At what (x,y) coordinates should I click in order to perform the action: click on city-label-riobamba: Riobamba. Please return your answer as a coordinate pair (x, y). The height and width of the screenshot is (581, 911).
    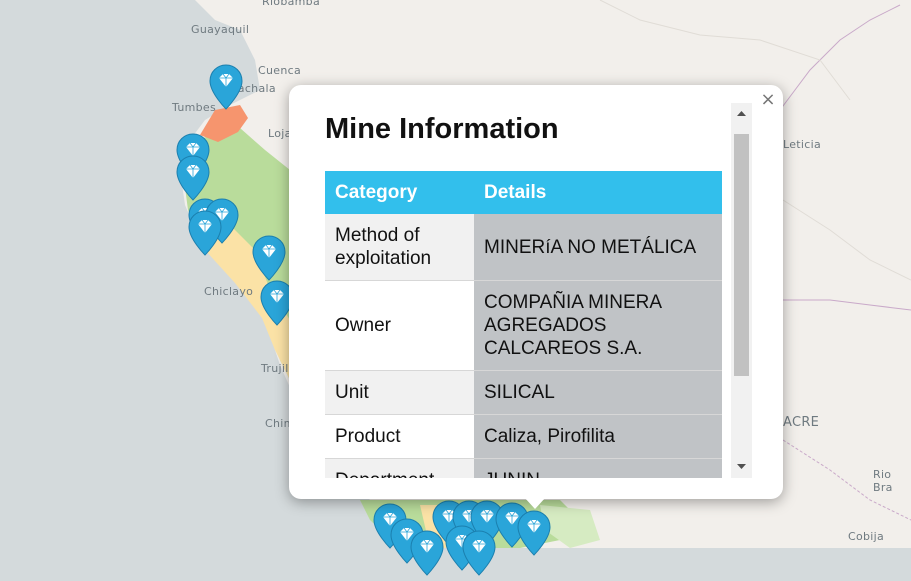
    Looking at the image, I should click on (291, 4).